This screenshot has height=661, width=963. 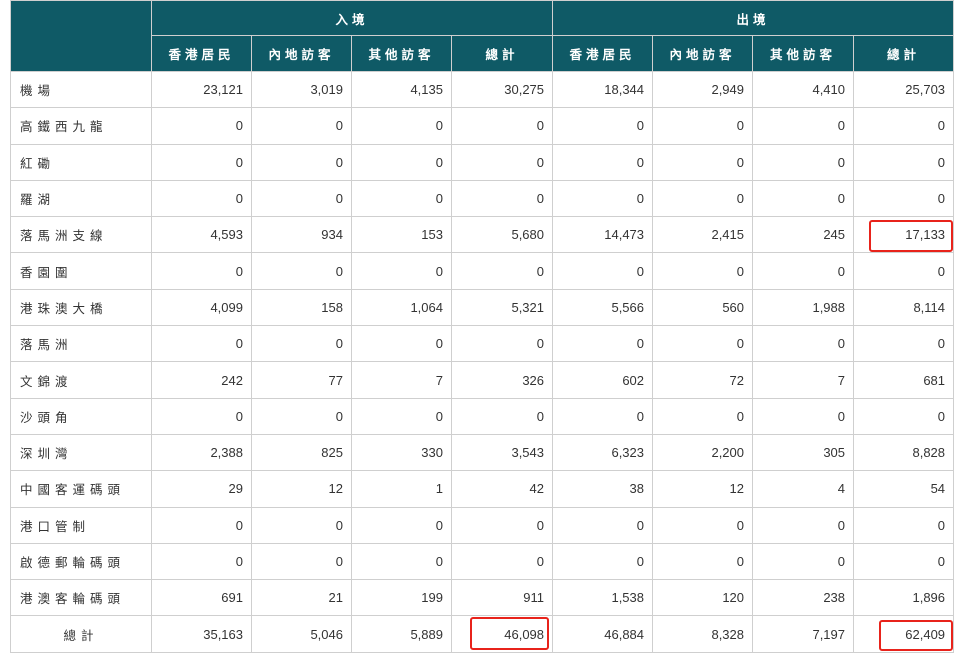 What do you see at coordinates (603, 489) in the screenshot?
I see `table-cell: 38` at bounding box center [603, 489].